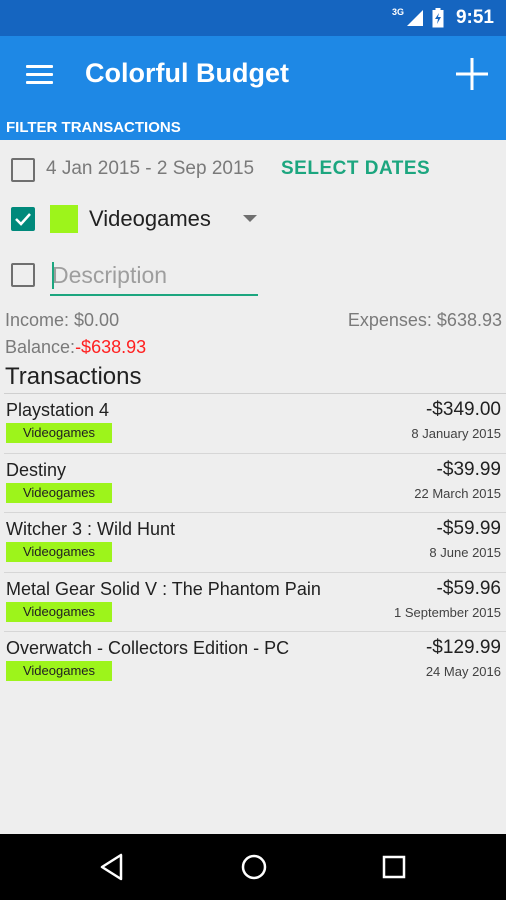 This screenshot has height=900, width=506. I want to click on transaction-amount: -$129.99, so click(463, 647).